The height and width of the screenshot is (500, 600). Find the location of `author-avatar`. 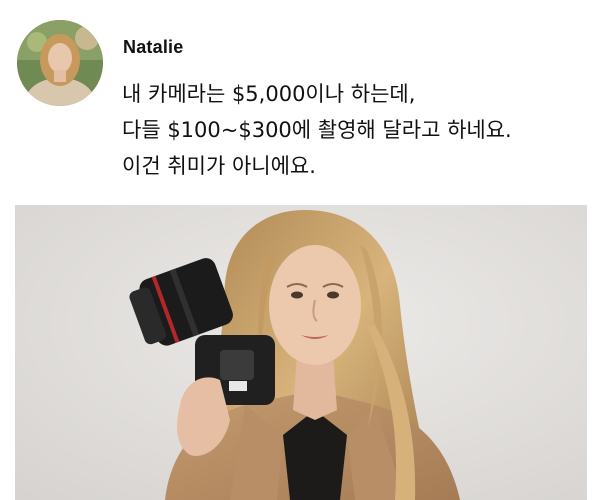

author-avatar is located at coordinates (60, 63).